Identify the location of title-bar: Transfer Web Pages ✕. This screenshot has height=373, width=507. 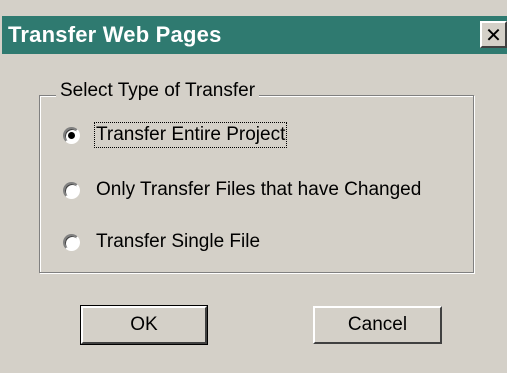
(254, 35).